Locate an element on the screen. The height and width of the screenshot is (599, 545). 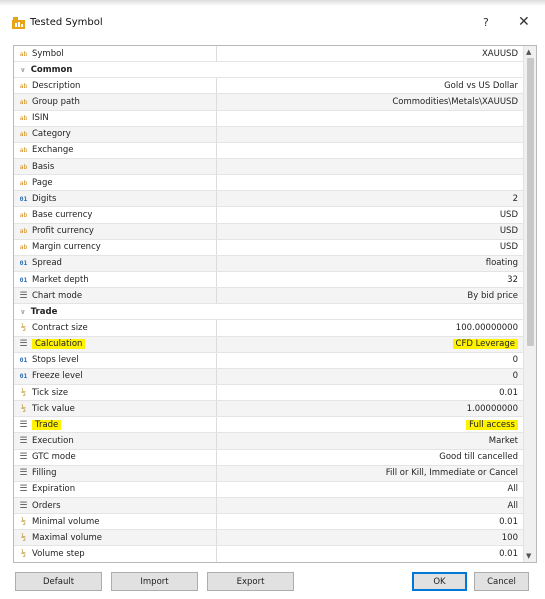
property-value-cell: XAUUSD is located at coordinates (370, 53).